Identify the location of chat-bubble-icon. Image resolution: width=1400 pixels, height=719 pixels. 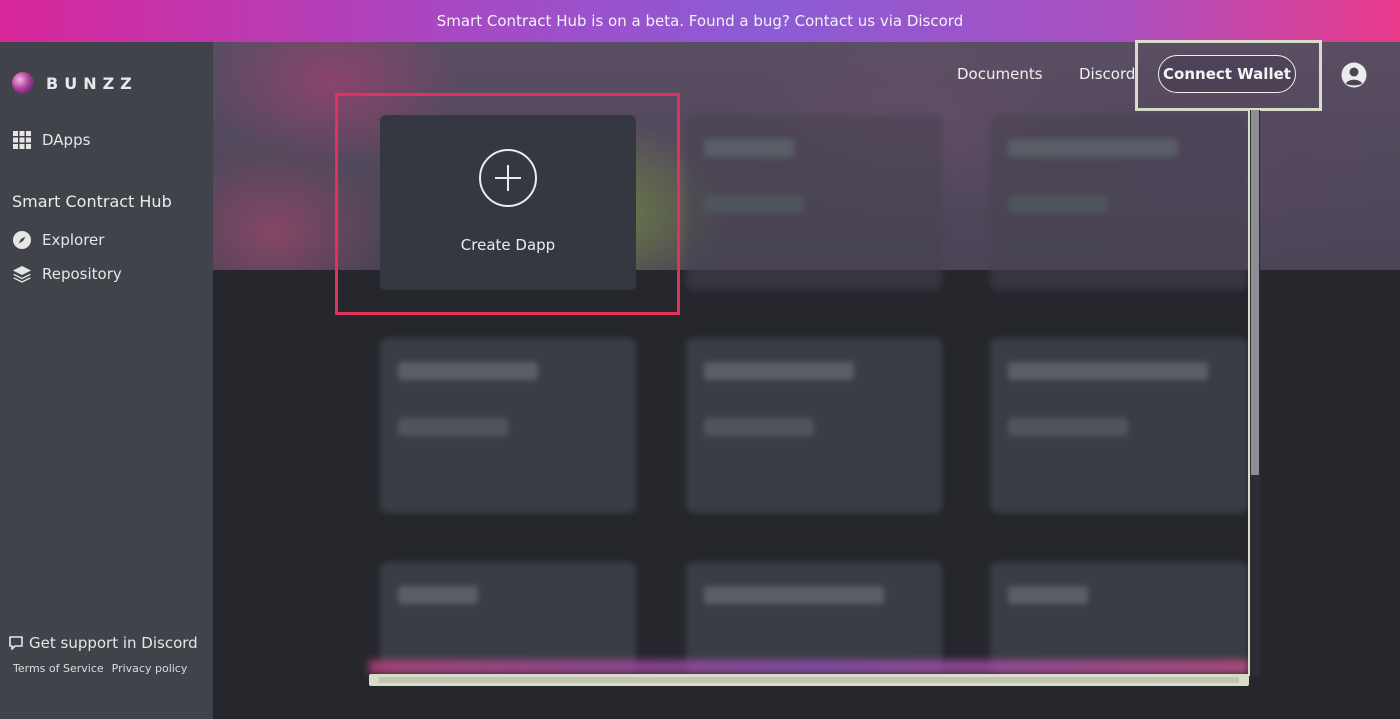
(16, 643).